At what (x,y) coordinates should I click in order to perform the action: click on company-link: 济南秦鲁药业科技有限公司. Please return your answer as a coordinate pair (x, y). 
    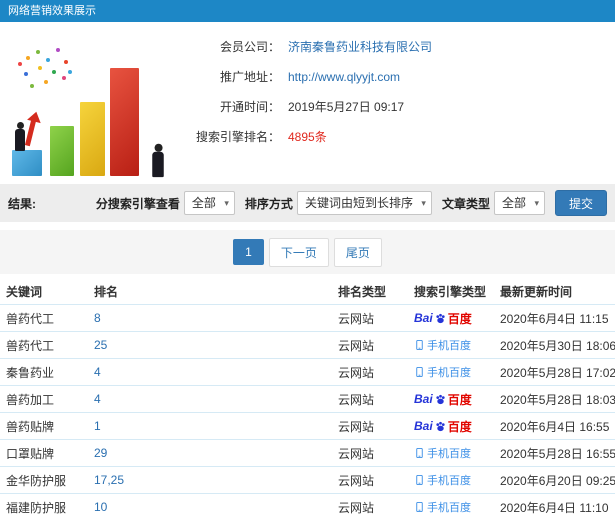
    Looking at the image, I should click on (360, 46).